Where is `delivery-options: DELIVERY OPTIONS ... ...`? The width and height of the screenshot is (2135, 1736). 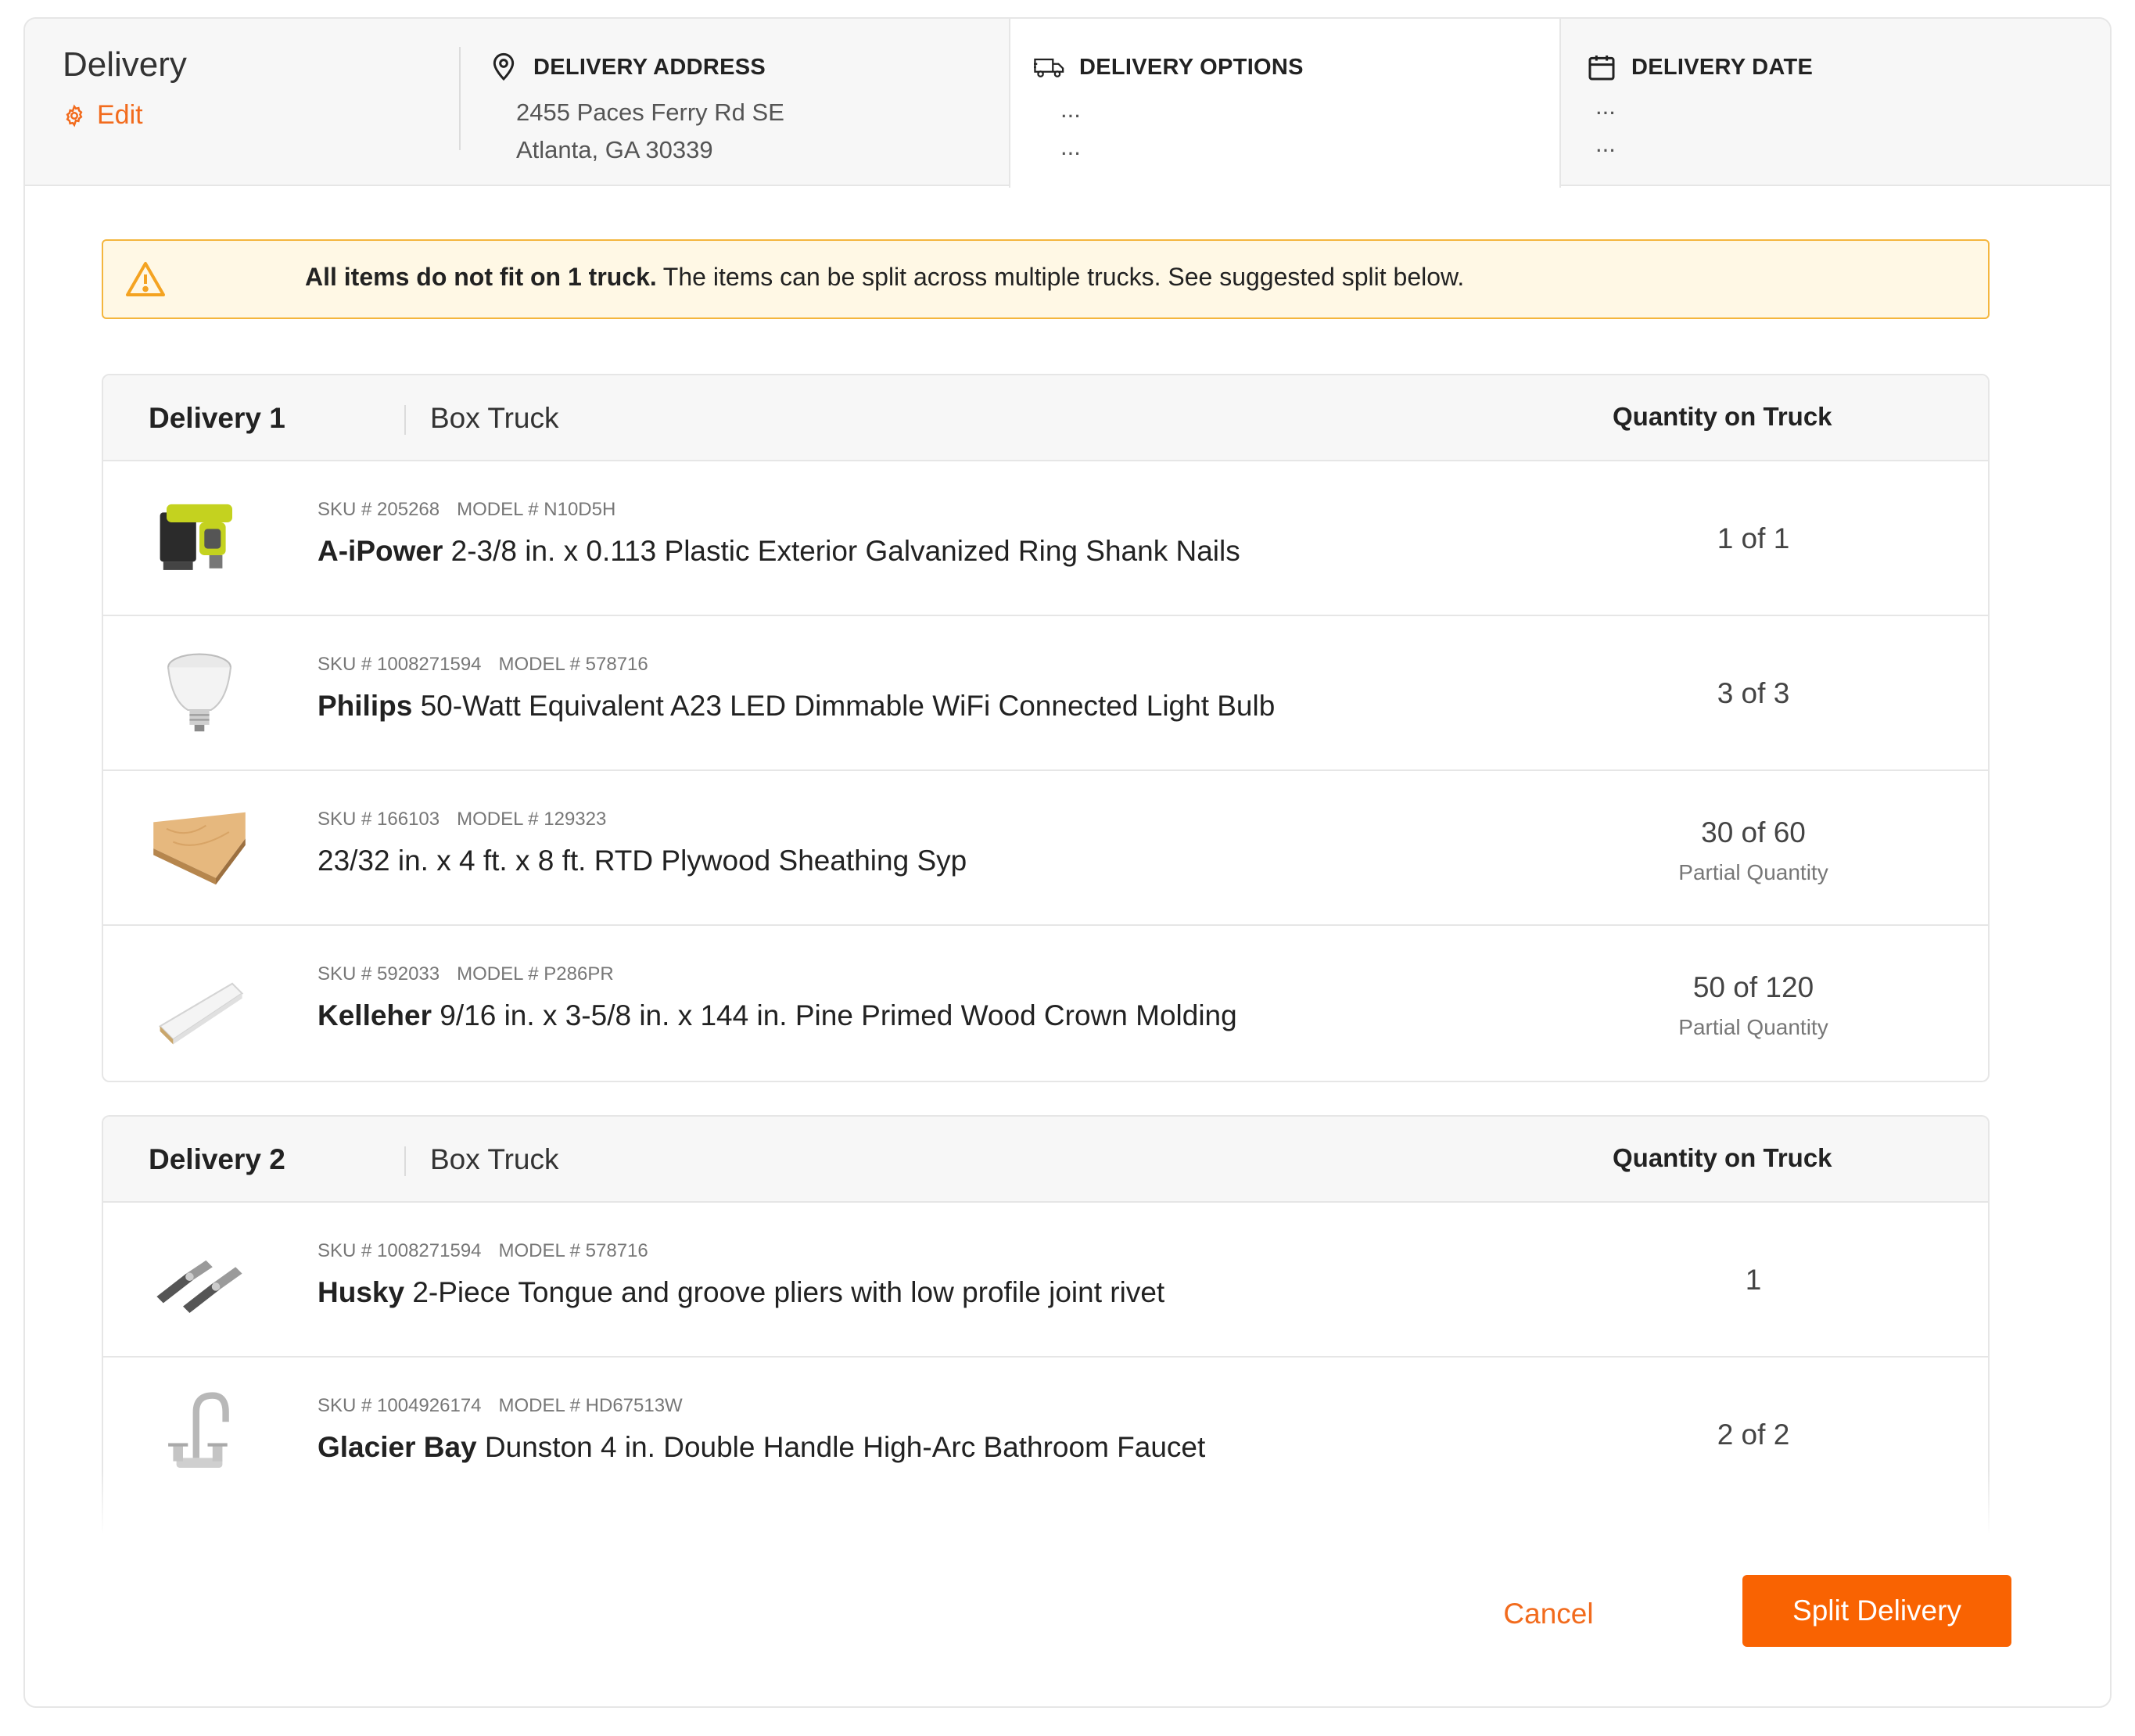 delivery-options: DELIVERY OPTIONS ... ... is located at coordinates (1169, 108).